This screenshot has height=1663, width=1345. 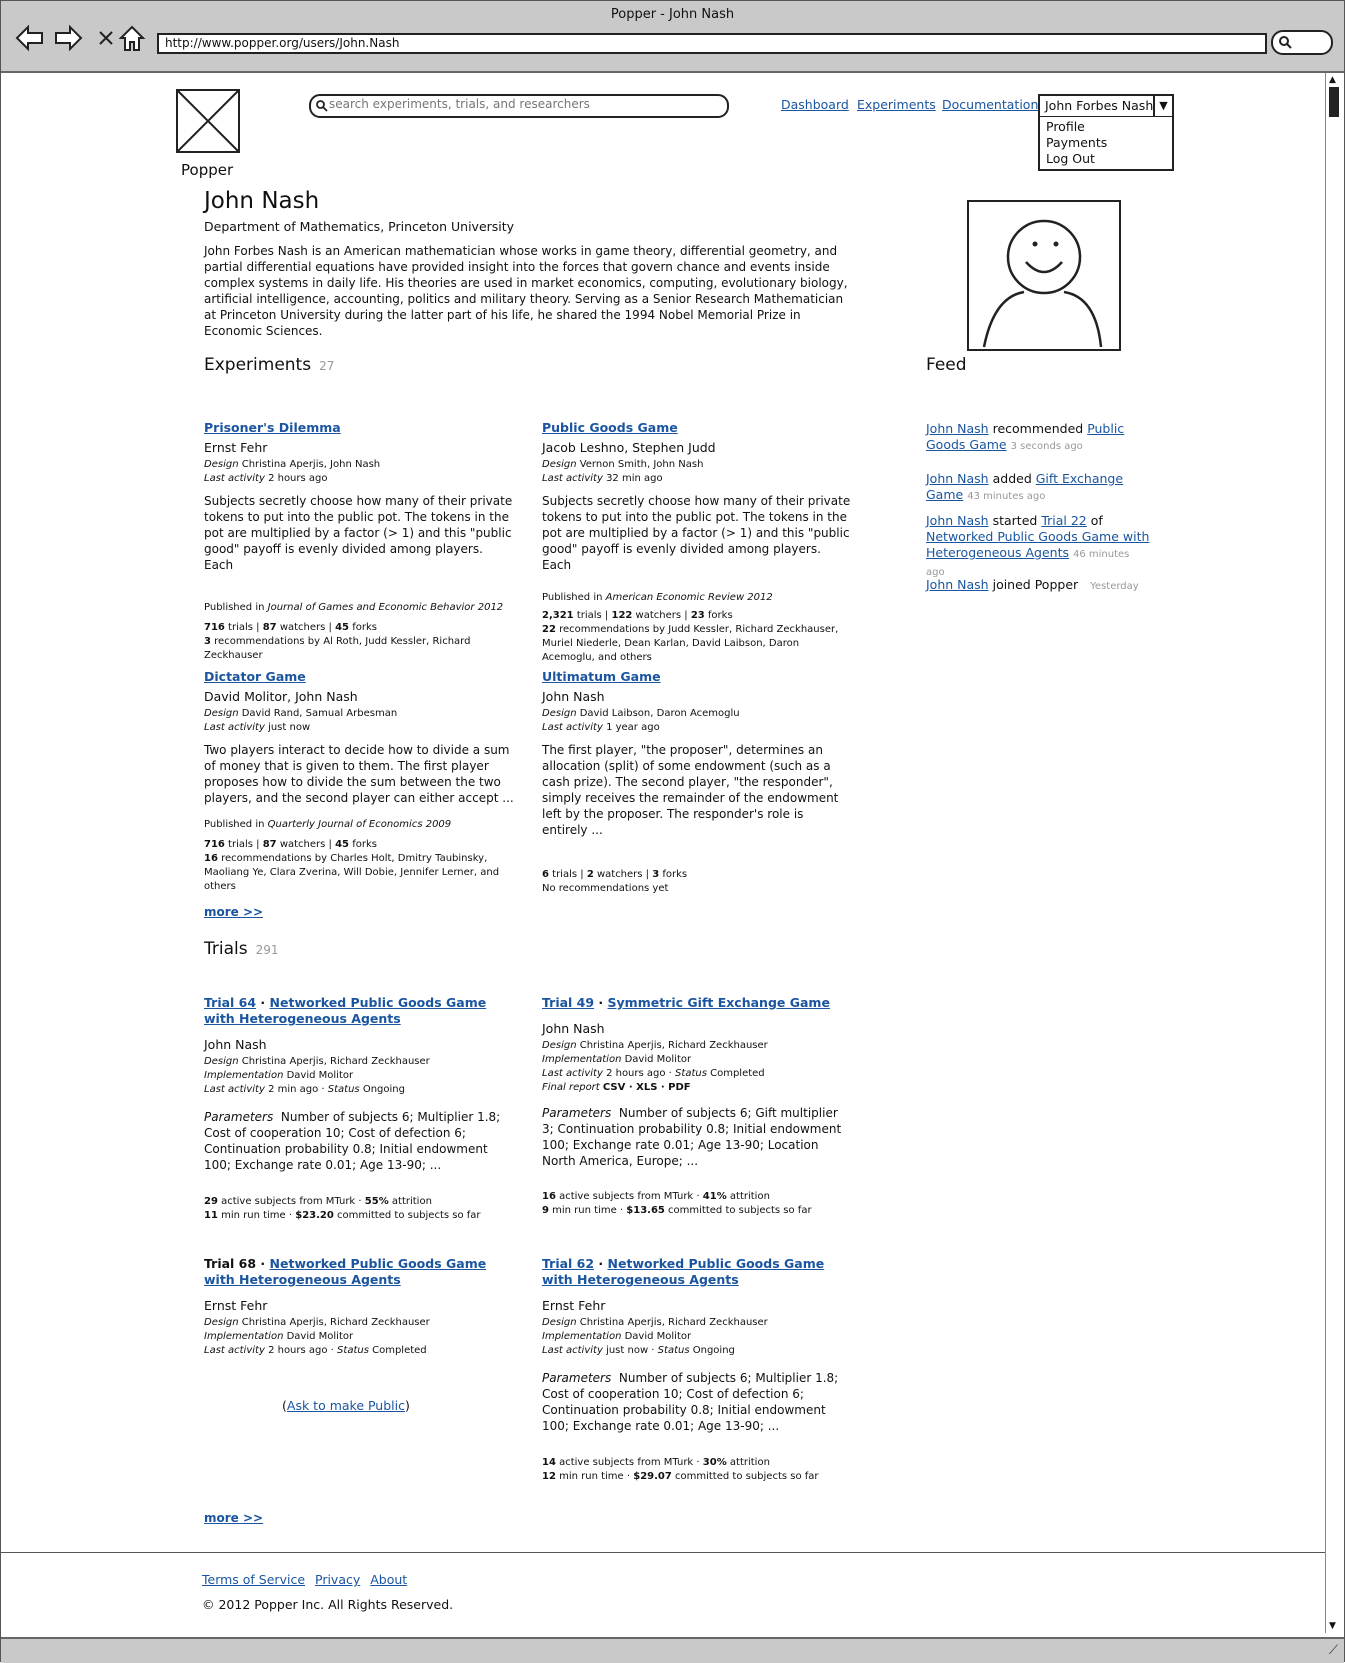 What do you see at coordinates (946, 365) in the screenshot?
I see `feed-title: Feed` at bounding box center [946, 365].